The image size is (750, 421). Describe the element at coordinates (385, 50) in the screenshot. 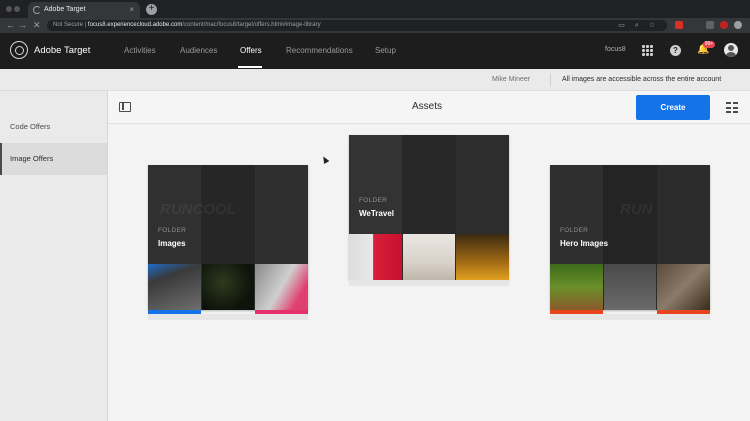

I see `nav-setup: Setup` at that location.